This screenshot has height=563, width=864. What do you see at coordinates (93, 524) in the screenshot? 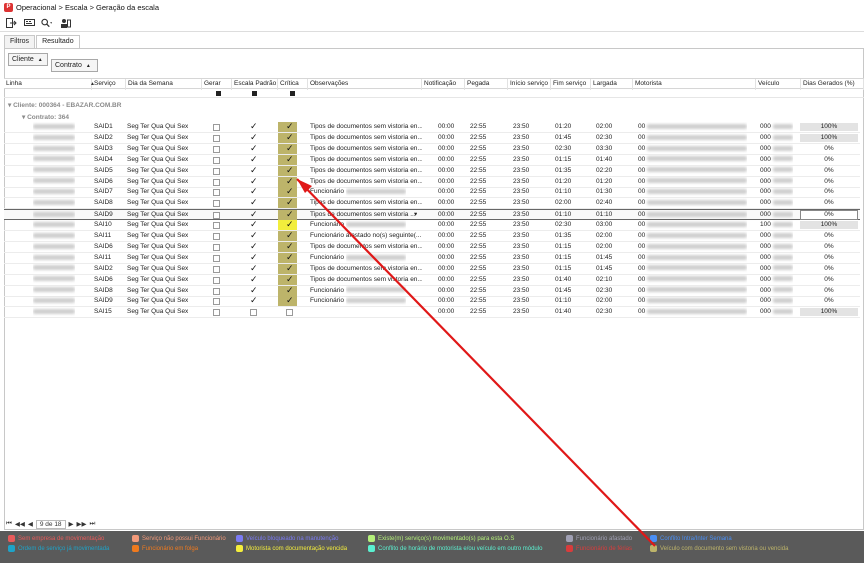
I see `last-page-icon: ⏭` at bounding box center [93, 524].